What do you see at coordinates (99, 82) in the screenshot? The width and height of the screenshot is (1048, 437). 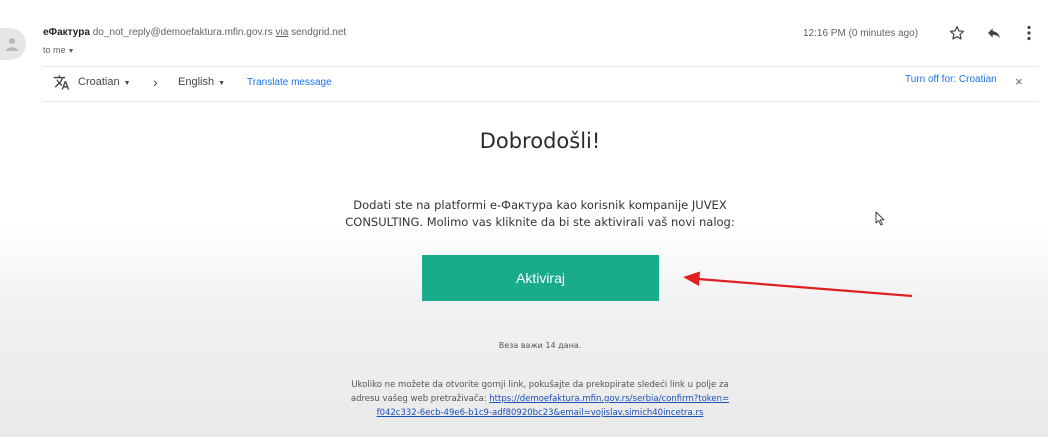 I see `source-language-label: Croatian` at bounding box center [99, 82].